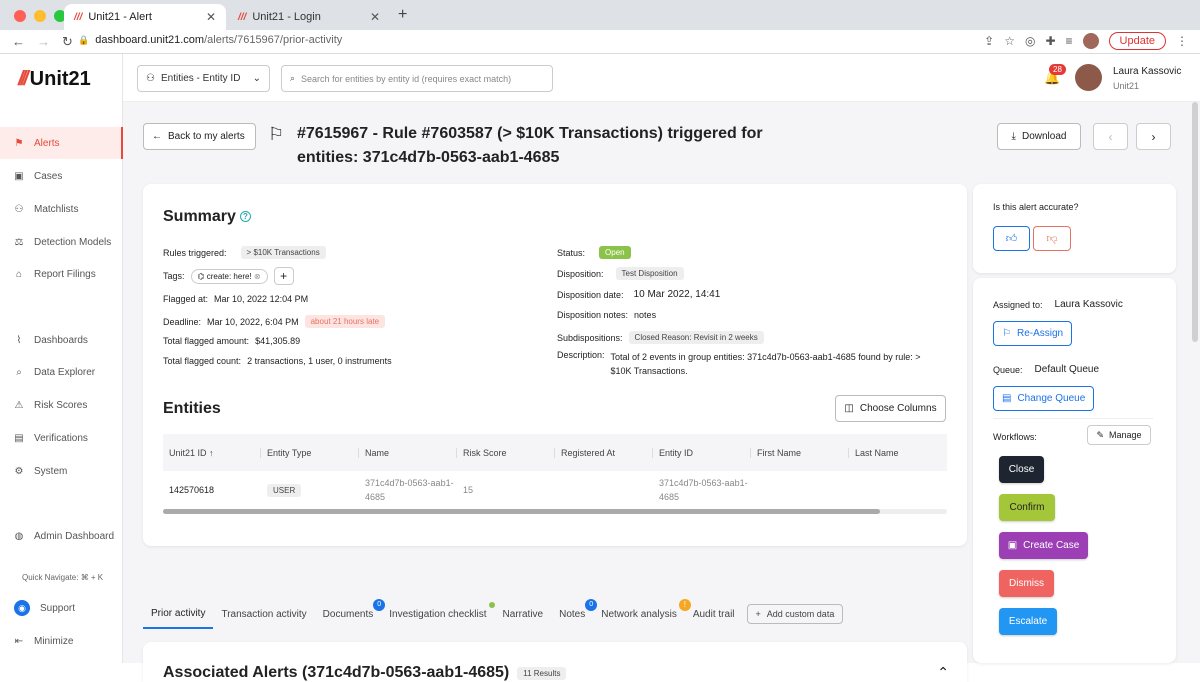 The height and width of the screenshot is (682, 1200). What do you see at coordinates (989, 41) in the screenshot?
I see `share-icon: ⇪` at bounding box center [989, 41].